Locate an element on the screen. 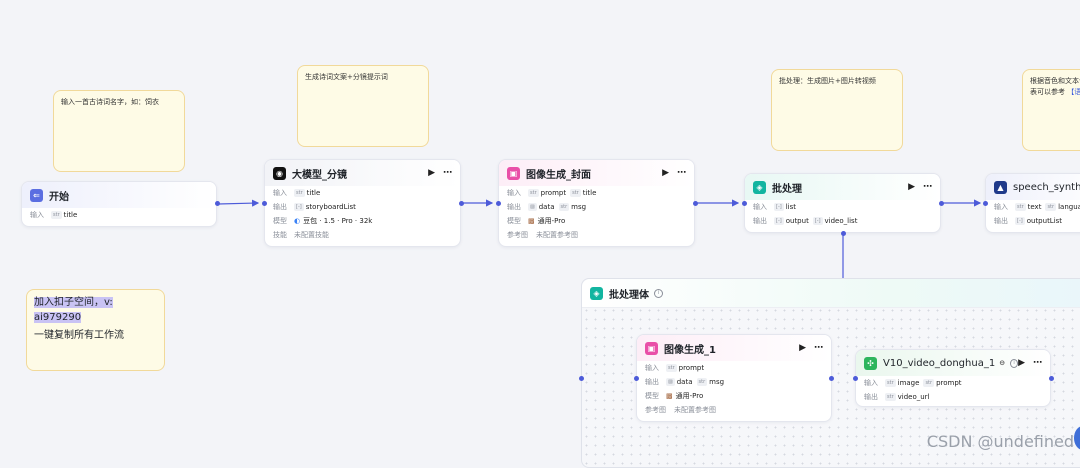  plugin-icon: ✣ is located at coordinates (870, 363).